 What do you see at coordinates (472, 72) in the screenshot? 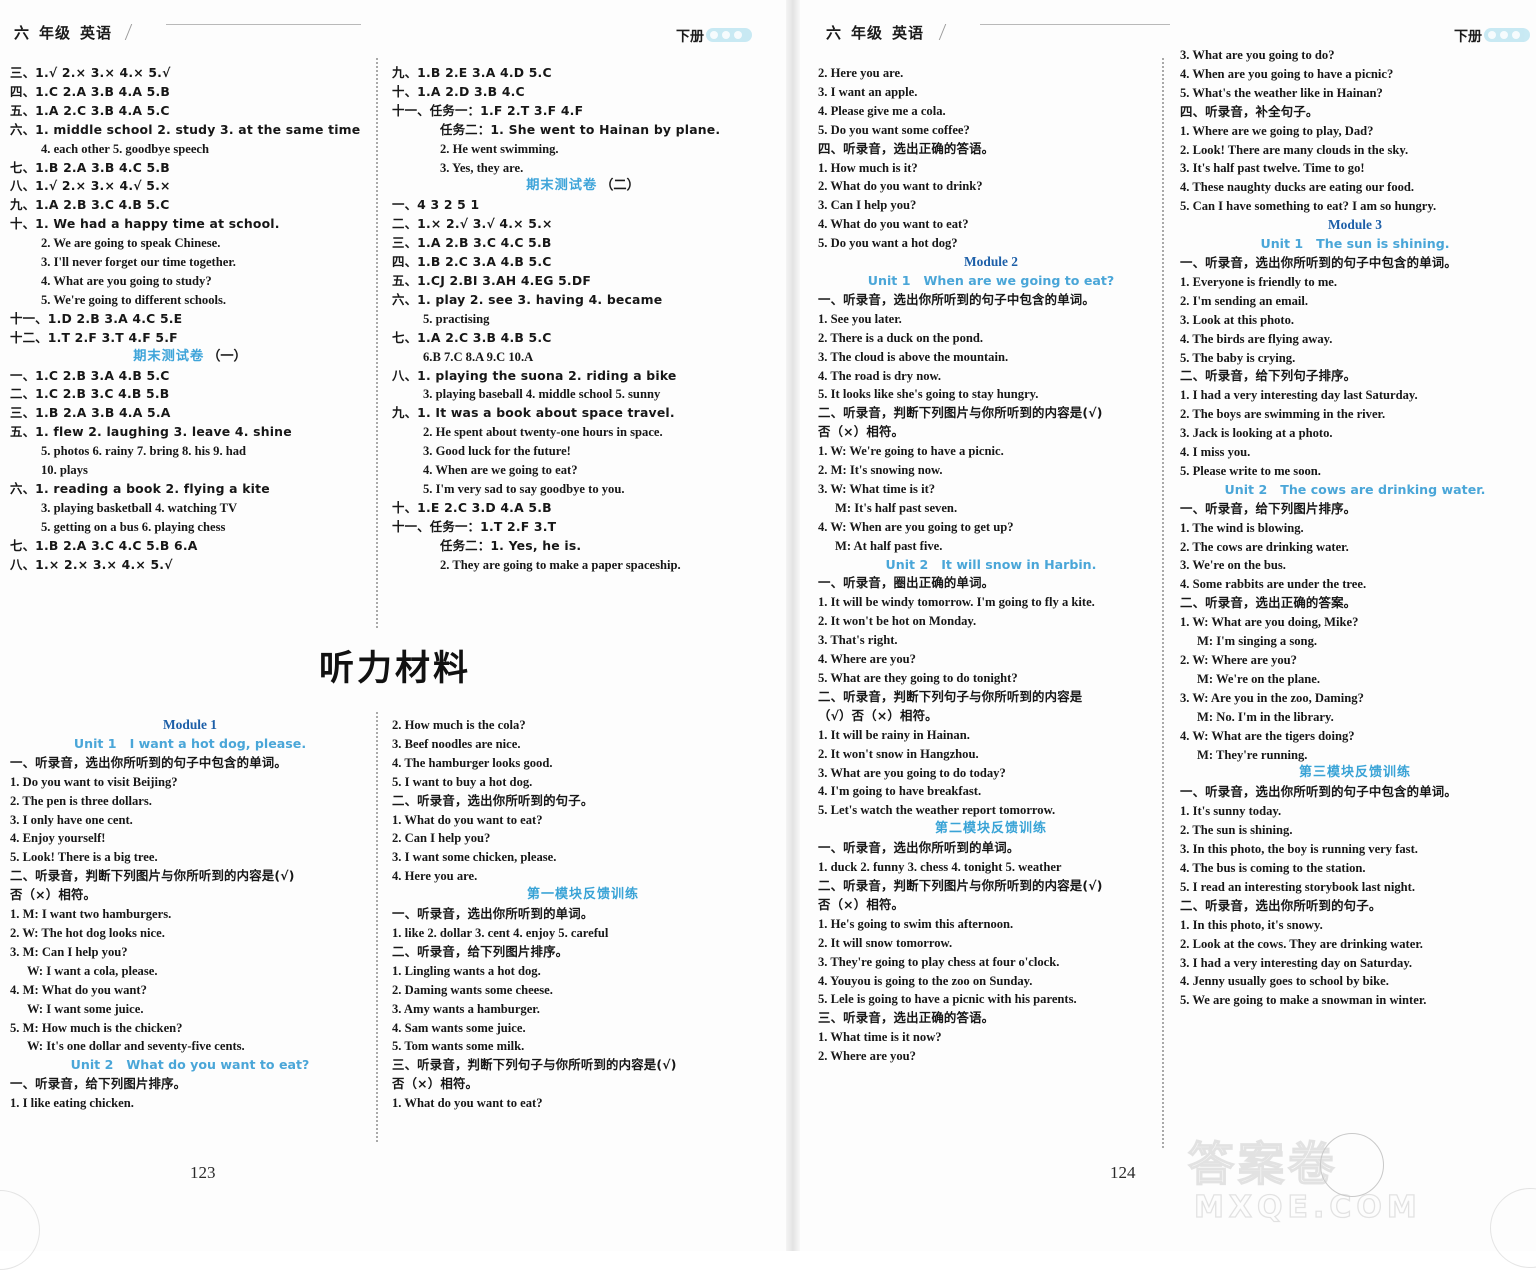
I see `answer-line: 九、1.B 2.E 3.A 4.D 5.C` at bounding box center [472, 72].